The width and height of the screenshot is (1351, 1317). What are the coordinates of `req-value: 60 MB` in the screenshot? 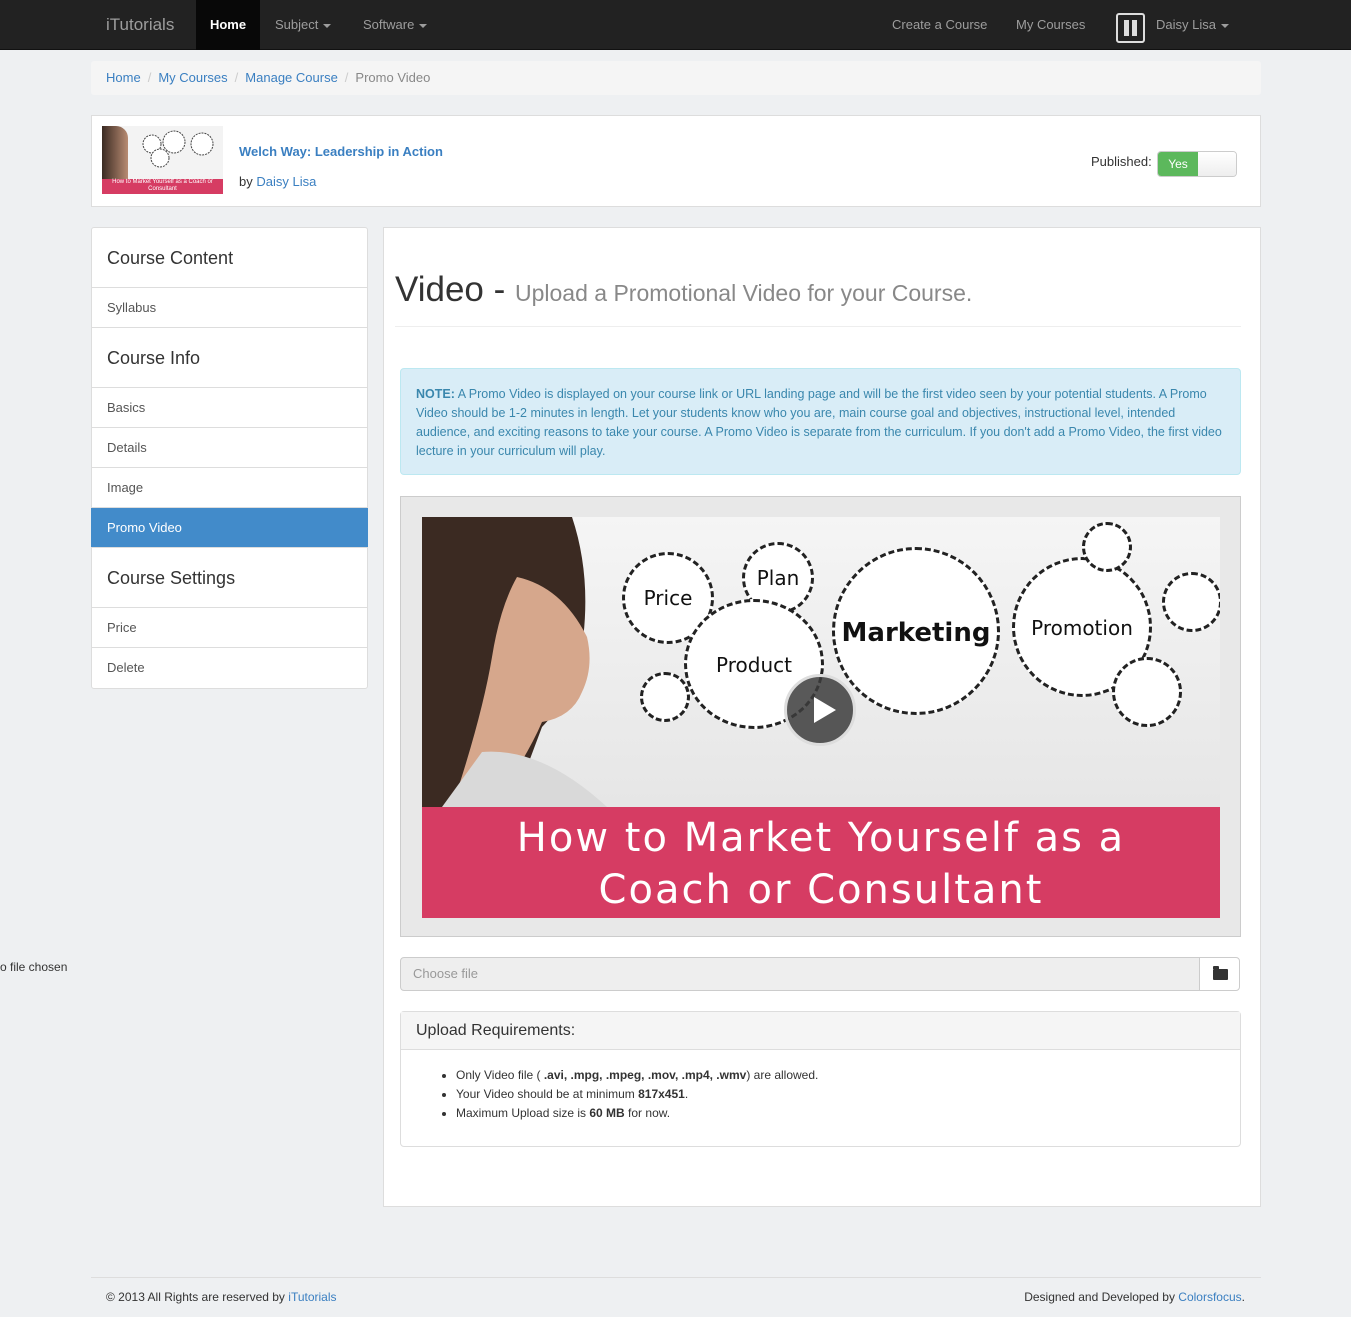 It's located at (607, 1113).